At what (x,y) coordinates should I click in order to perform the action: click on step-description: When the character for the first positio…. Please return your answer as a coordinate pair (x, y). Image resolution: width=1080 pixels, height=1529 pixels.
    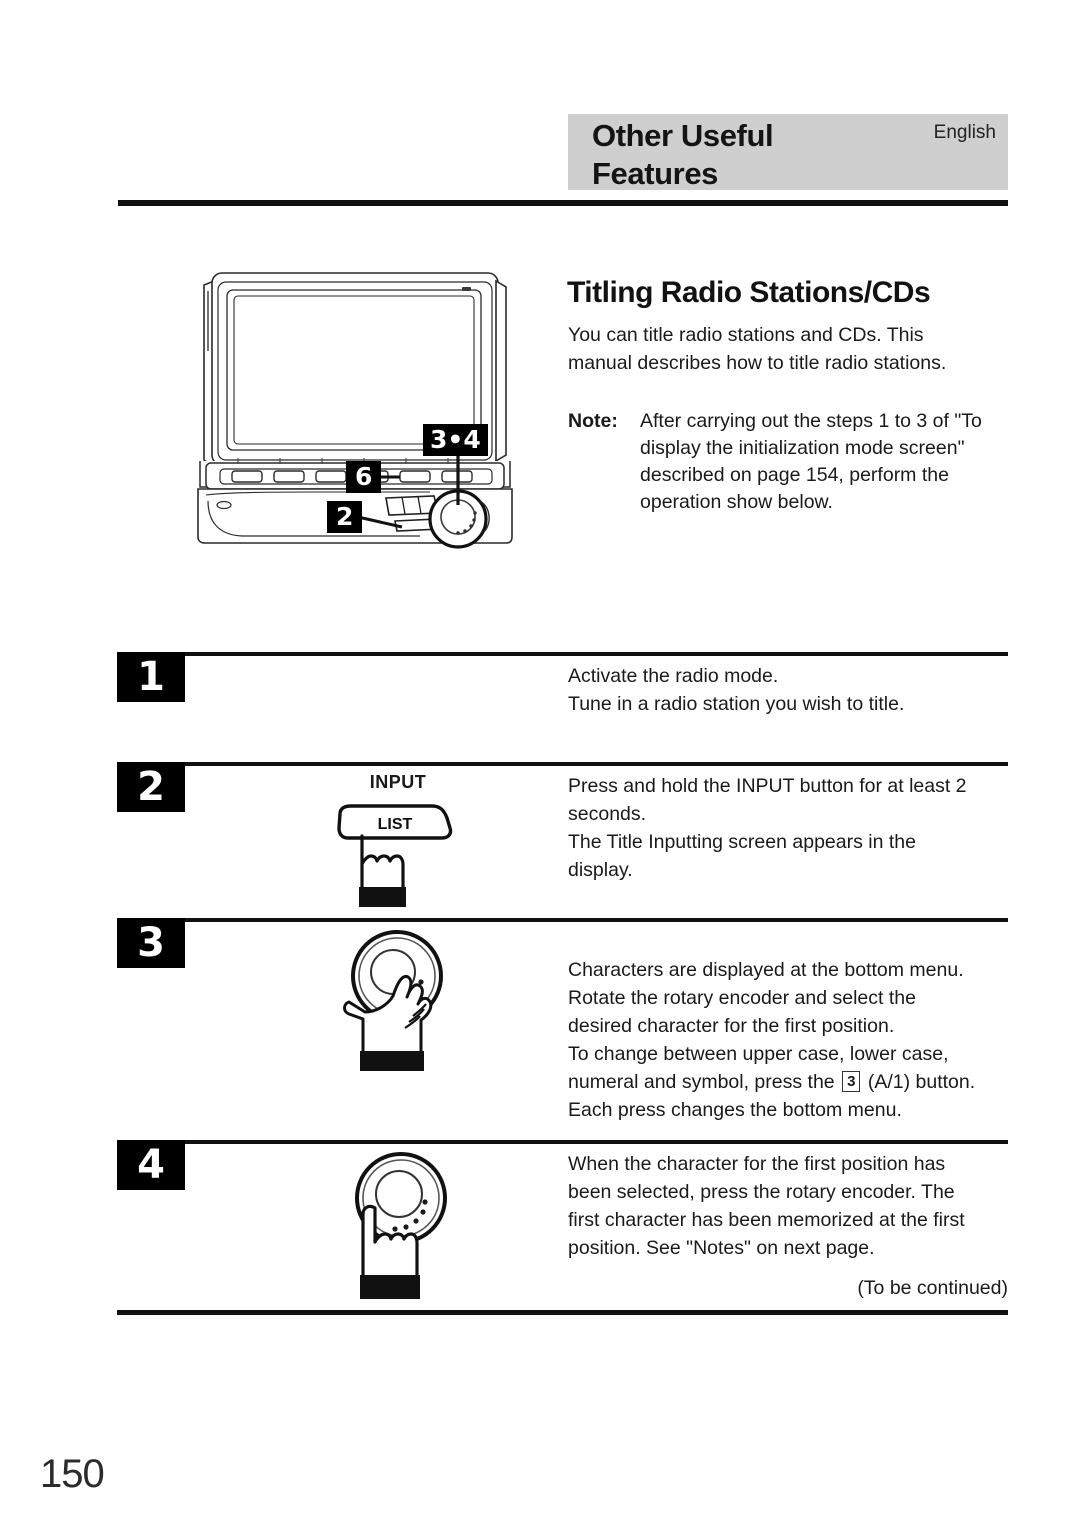
    Looking at the image, I should click on (766, 1206).